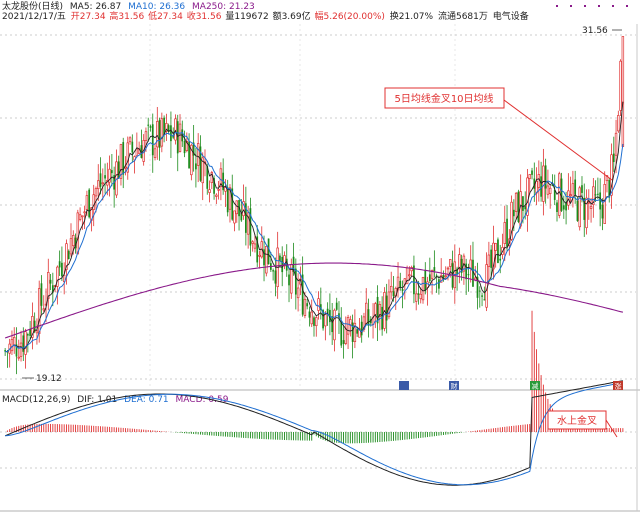 This screenshot has height=514, width=640. What do you see at coordinates (558, 140) in the screenshot?
I see `ma-cross-arrow` at bounding box center [558, 140].